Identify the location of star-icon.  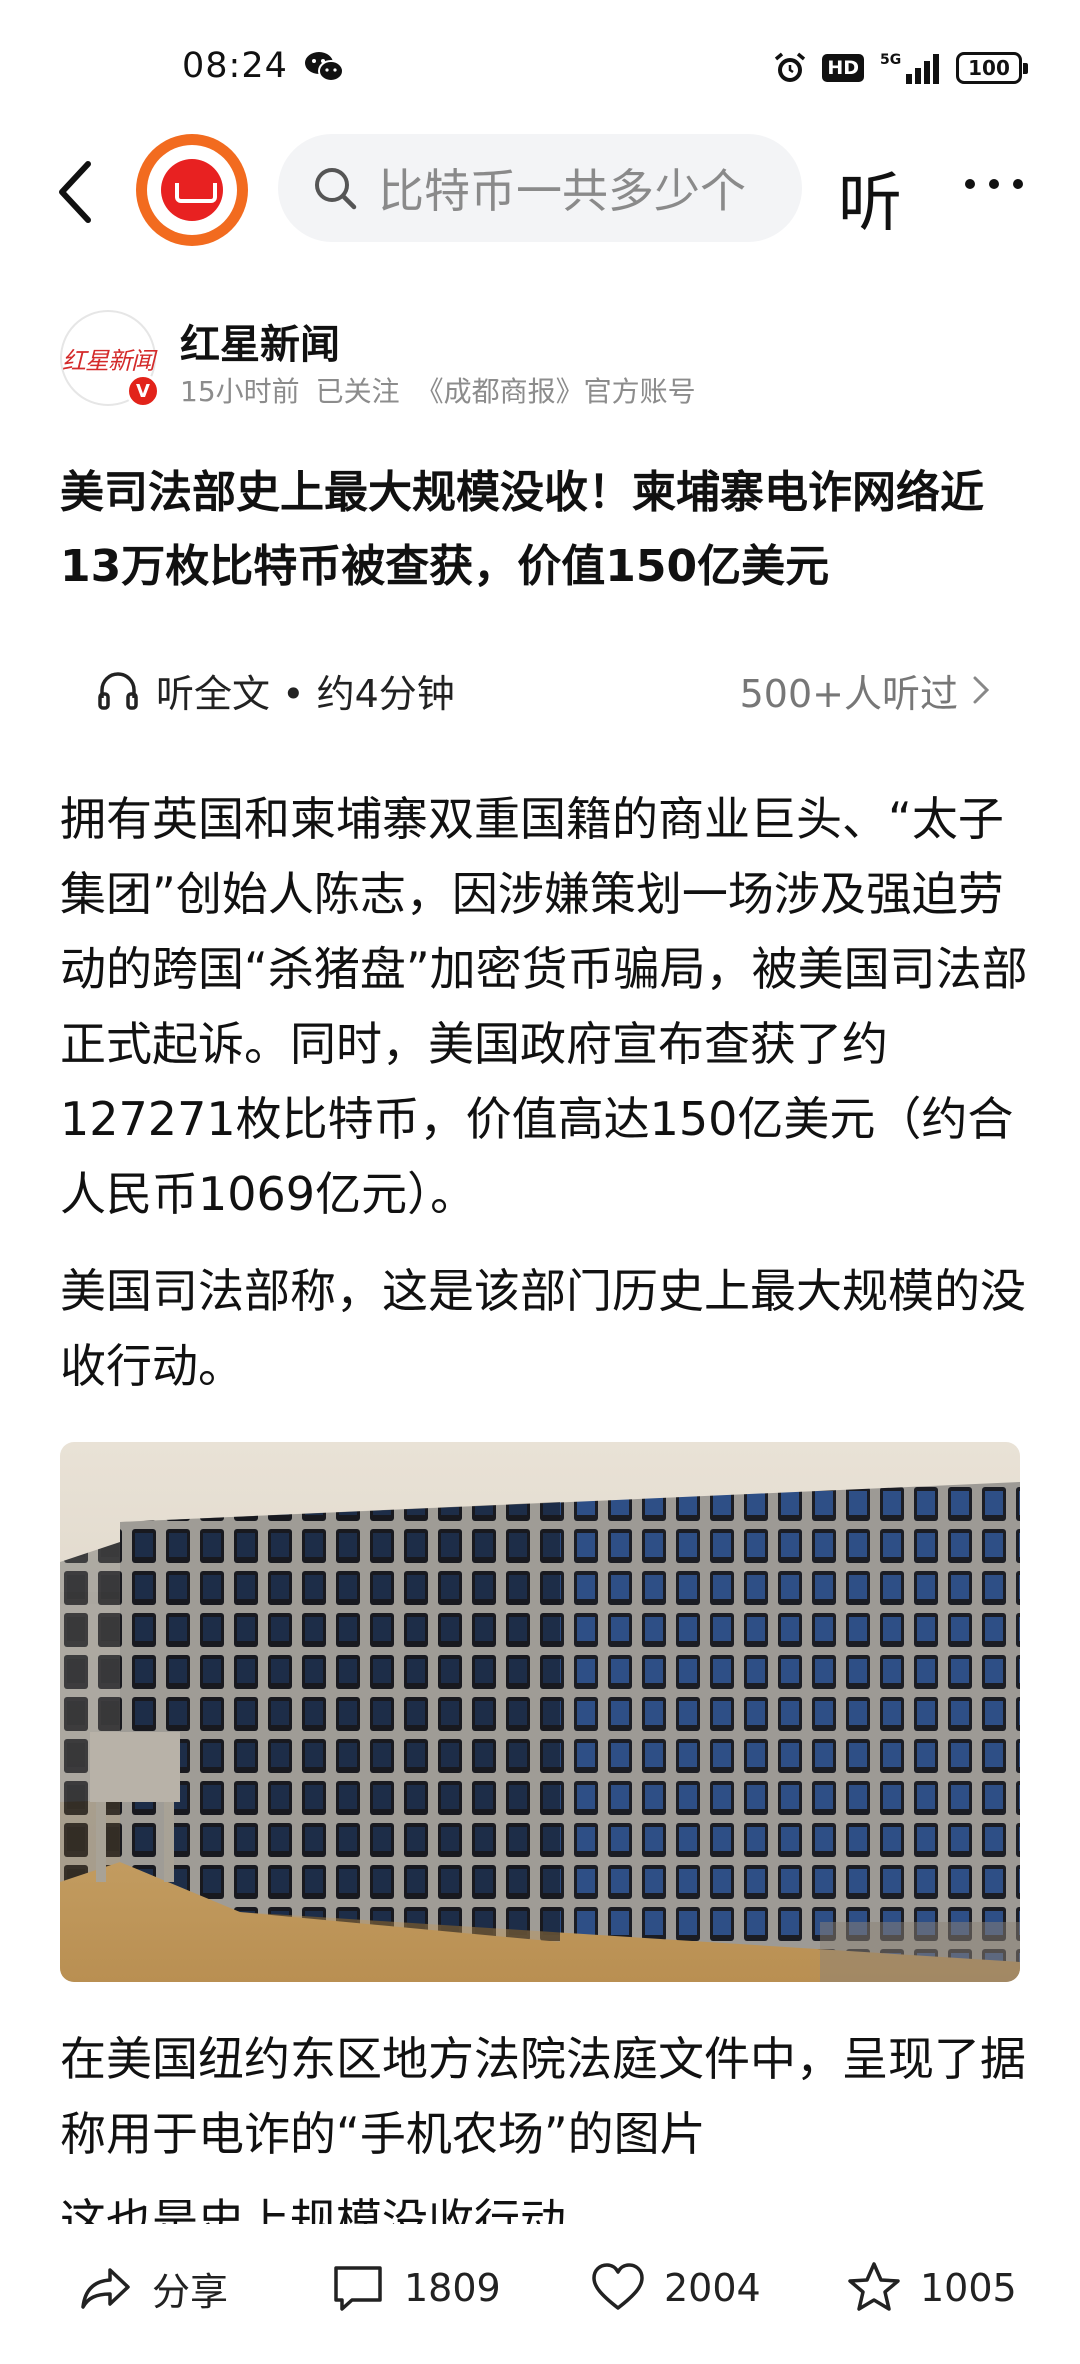
(874, 2286).